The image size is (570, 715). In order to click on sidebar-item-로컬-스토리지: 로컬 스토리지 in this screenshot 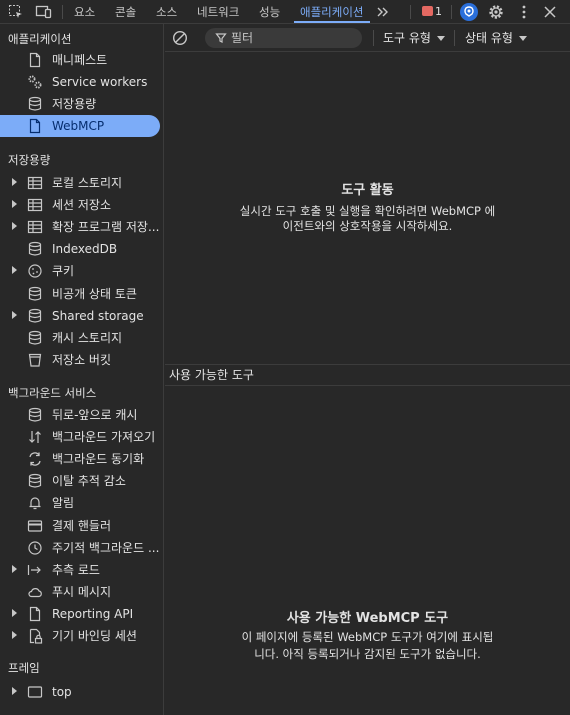, I will do `click(82, 183)`.